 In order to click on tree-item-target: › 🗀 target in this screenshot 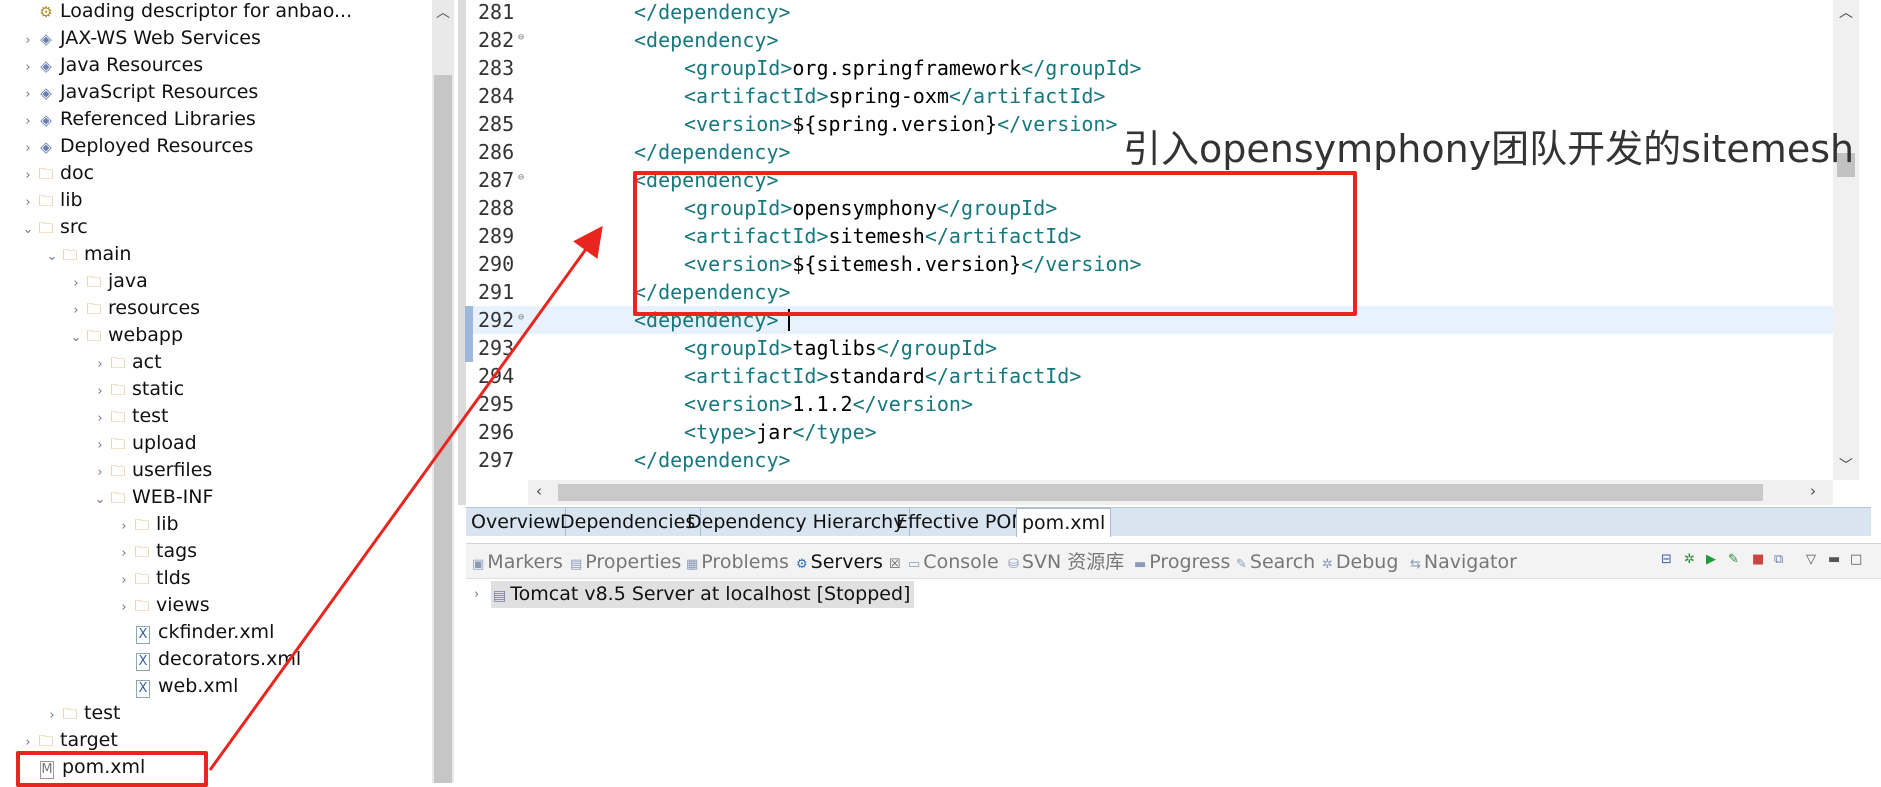, I will do `click(68, 740)`.